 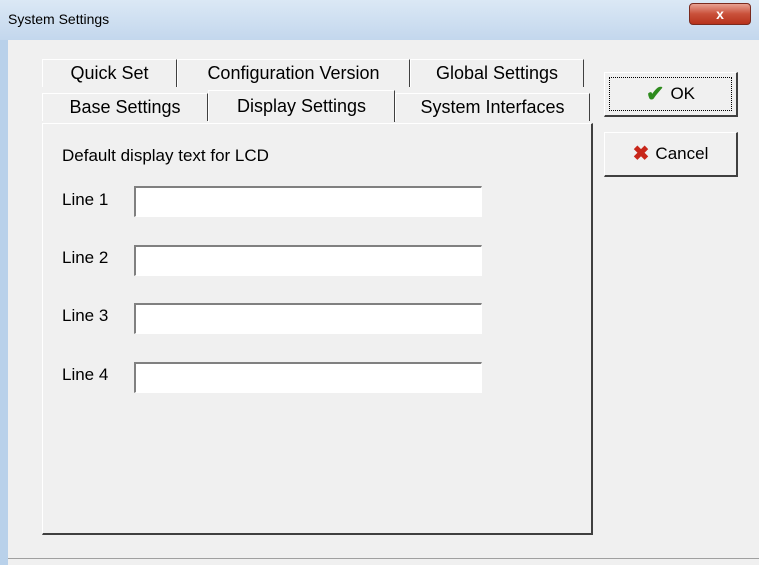 What do you see at coordinates (655, 93) in the screenshot?
I see `check-icon: ✔` at bounding box center [655, 93].